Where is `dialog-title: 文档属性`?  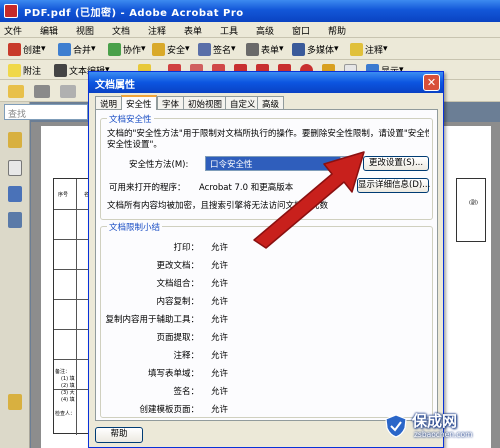
dialog-title: 文档属性 is located at coordinates (115, 85).